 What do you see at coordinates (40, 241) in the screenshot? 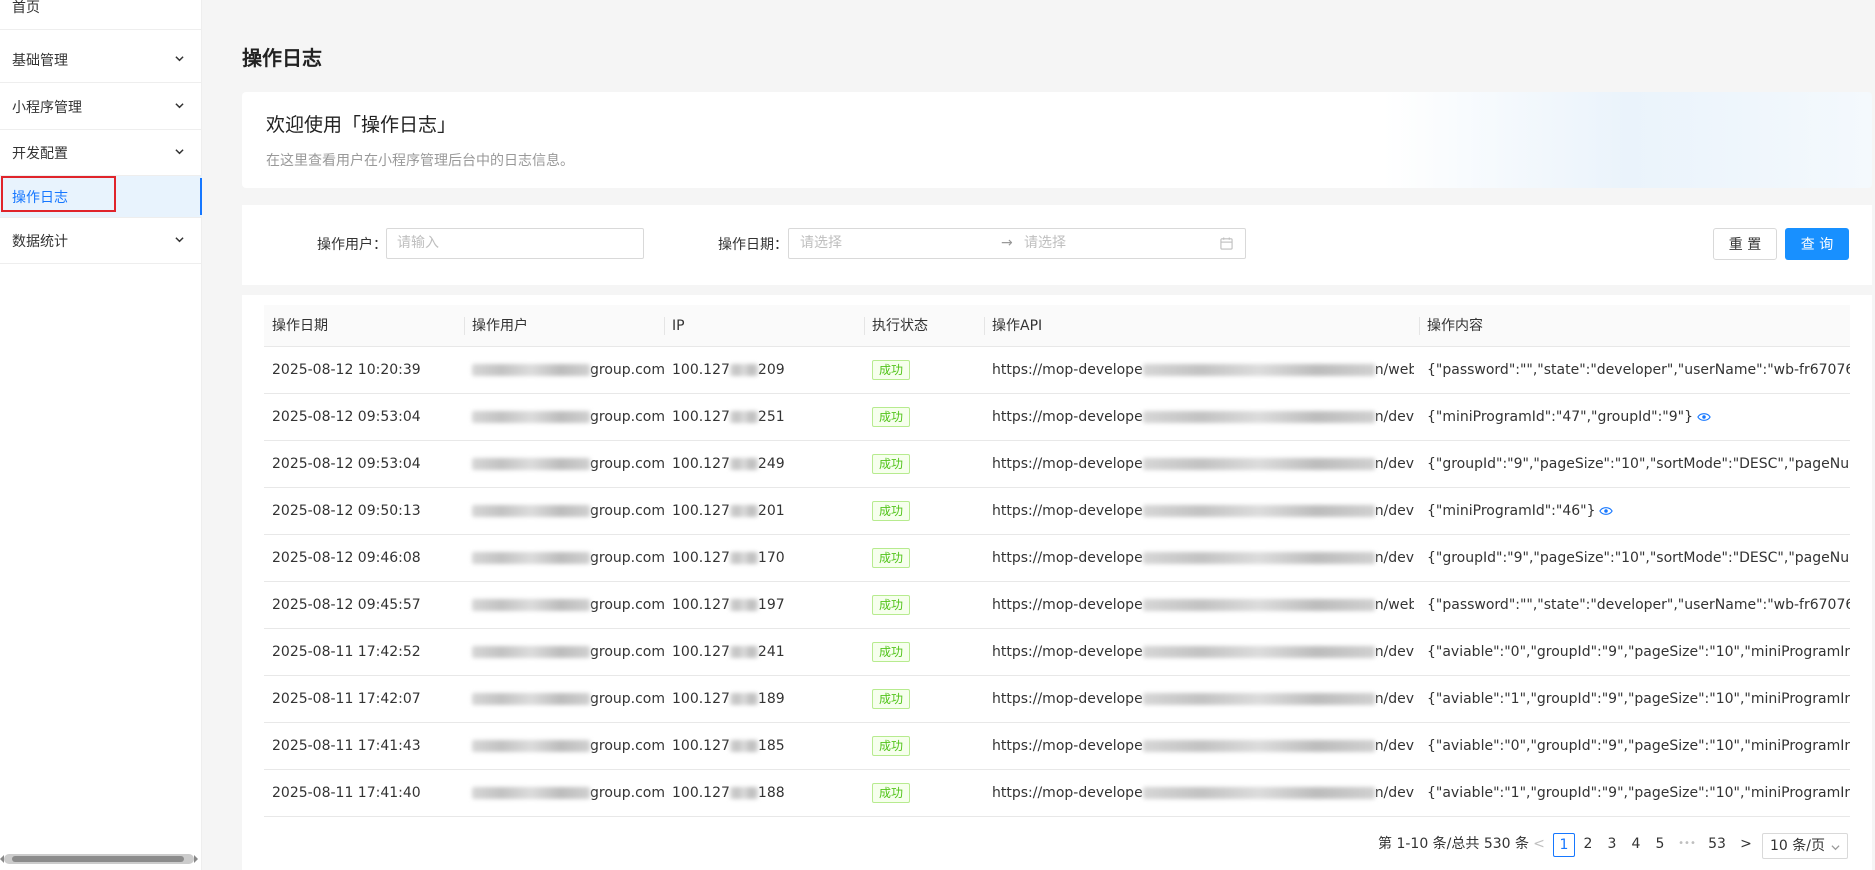
I see `sidebar-item-label: 数据统计` at bounding box center [40, 241].